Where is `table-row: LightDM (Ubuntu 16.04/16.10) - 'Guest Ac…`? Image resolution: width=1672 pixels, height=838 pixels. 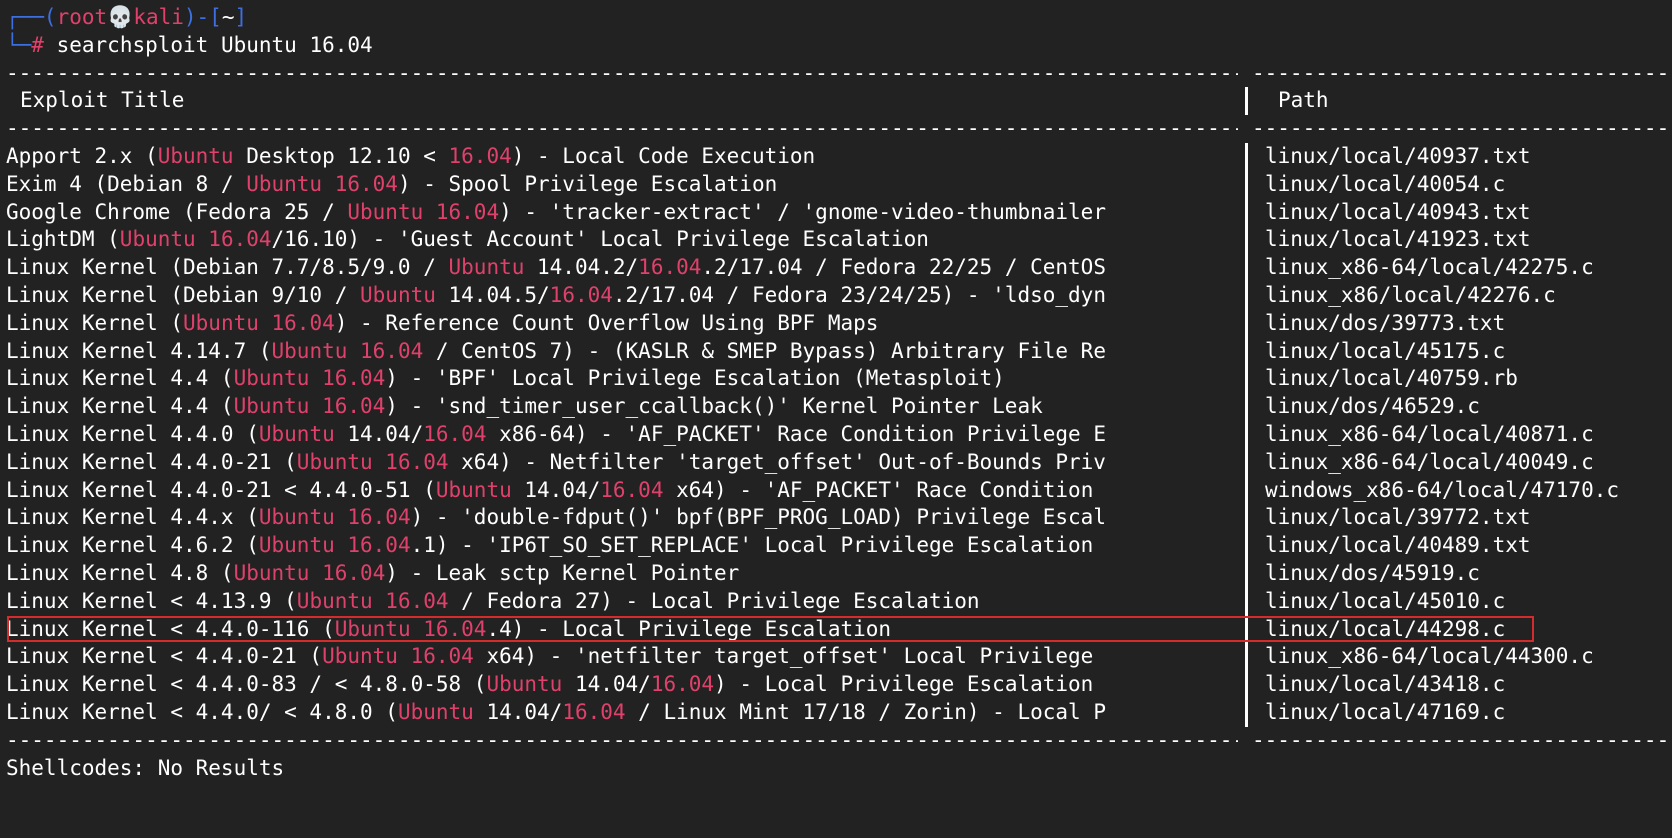
table-row: LightDM (Ubuntu 16.04/16.10) - 'Guest Ac… is located at coordinates (836, 240).